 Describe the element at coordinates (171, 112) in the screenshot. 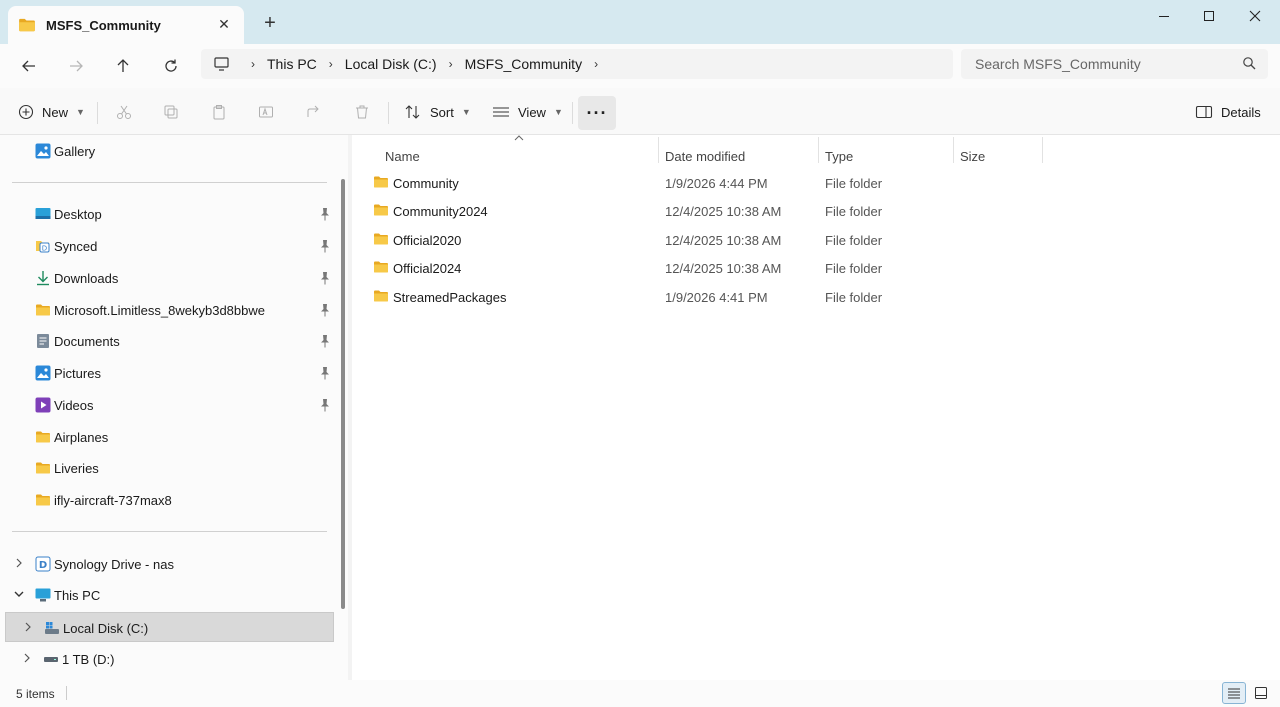

I see `copy-button` at that location.